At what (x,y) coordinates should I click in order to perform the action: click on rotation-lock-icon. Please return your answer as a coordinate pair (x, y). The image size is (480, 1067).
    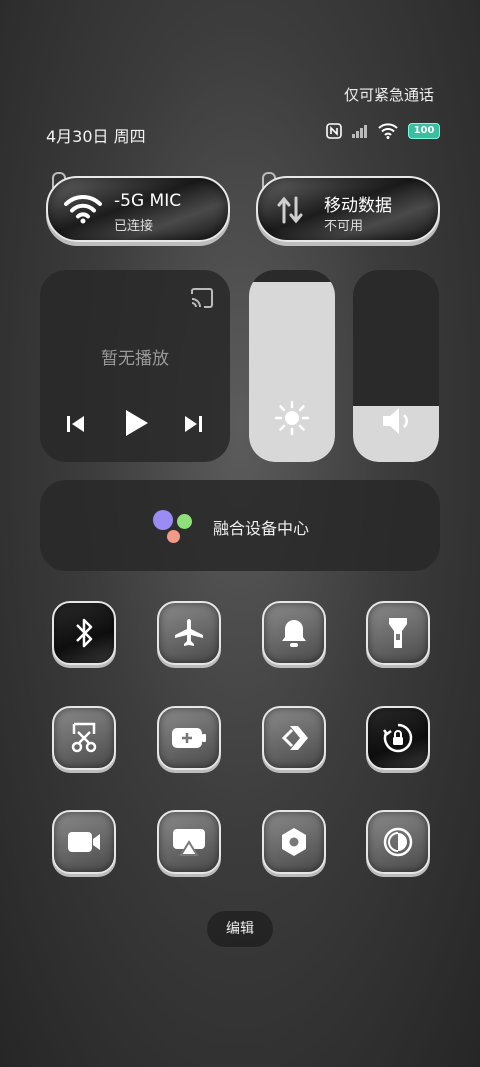
    Looking at the image, I should click on (398, 738).